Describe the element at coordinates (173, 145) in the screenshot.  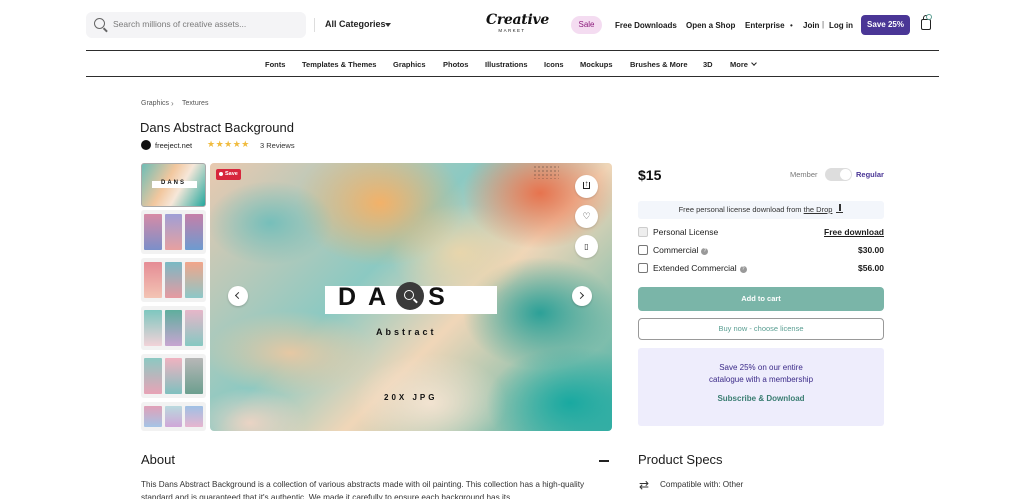
I see `shop-name-link: freeject.net` at that location.